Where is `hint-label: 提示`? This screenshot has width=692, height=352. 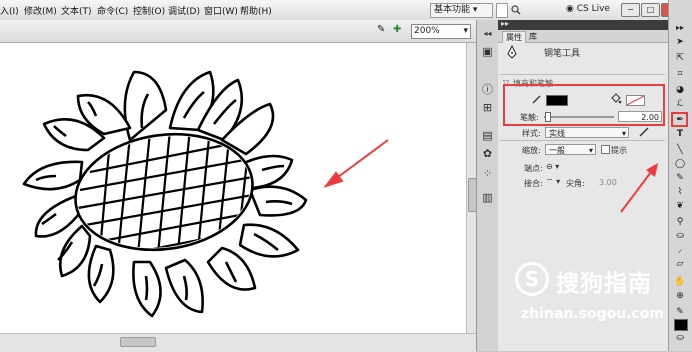 hint-label: 提示 is located at coordinates (619, 150).